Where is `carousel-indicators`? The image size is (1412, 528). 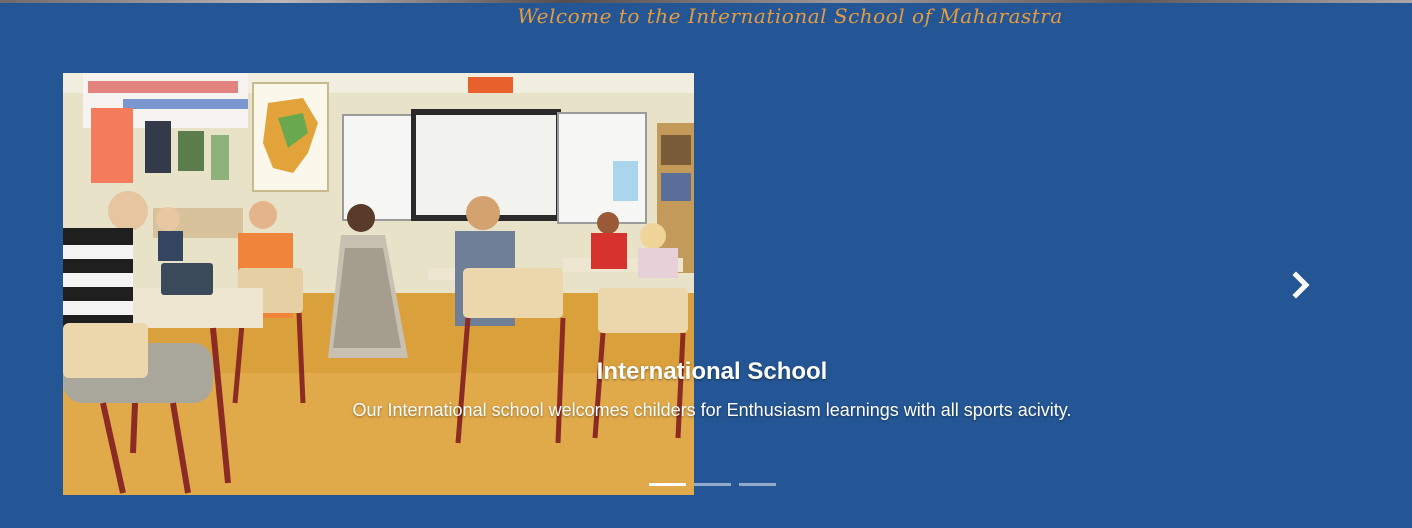
carousel-indicators is located at coordinates (712, 486).